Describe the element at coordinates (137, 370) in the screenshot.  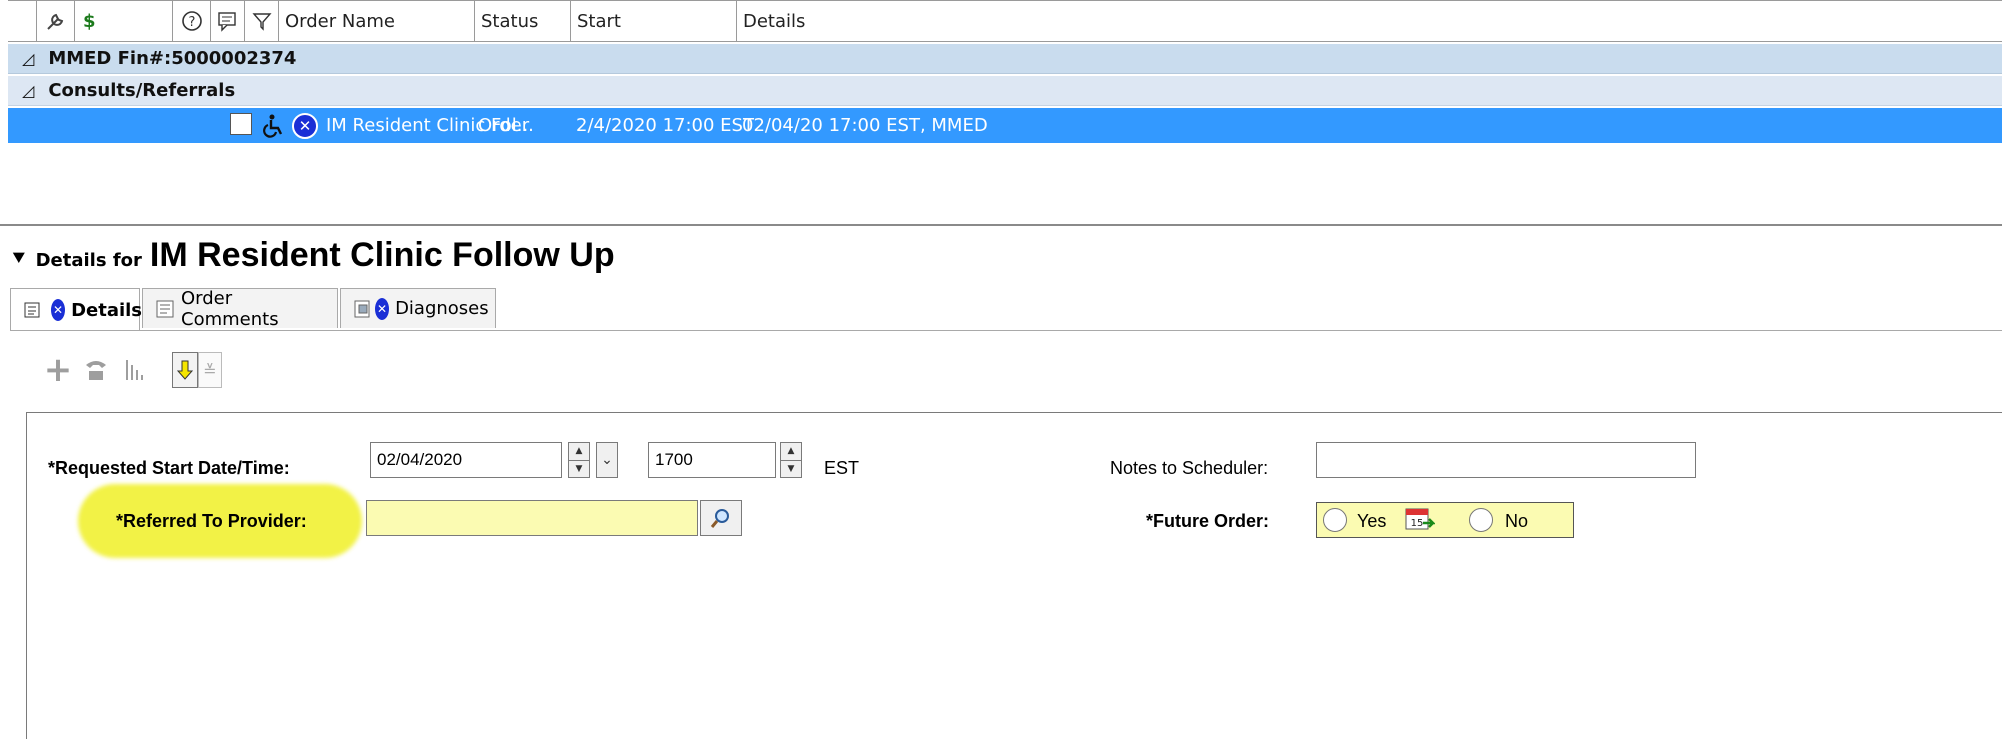
I see `chart-icon` at that location.